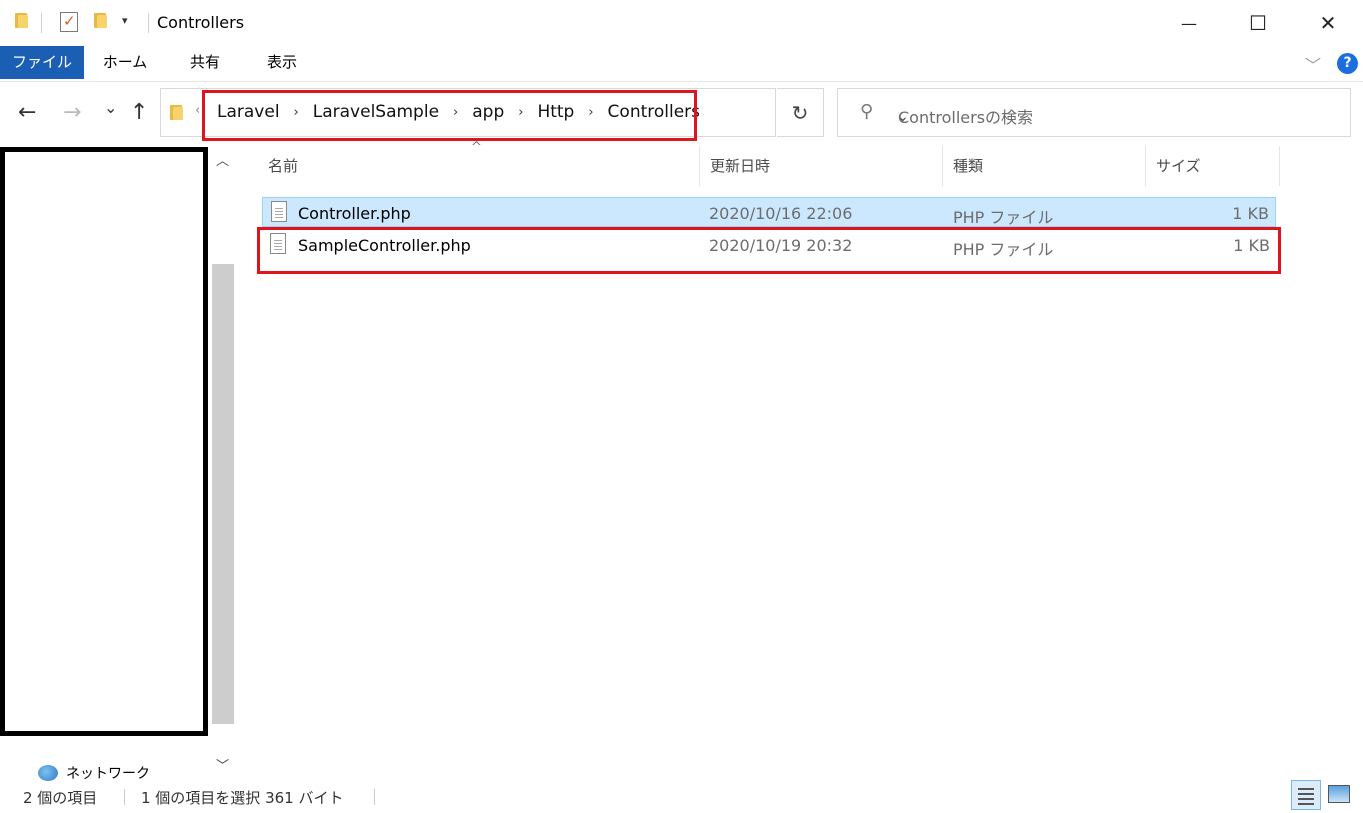  What do you see at coordinates (139, 112) in the screenshot?
I see `up-button: ↑` at bounding box center [139, 112].